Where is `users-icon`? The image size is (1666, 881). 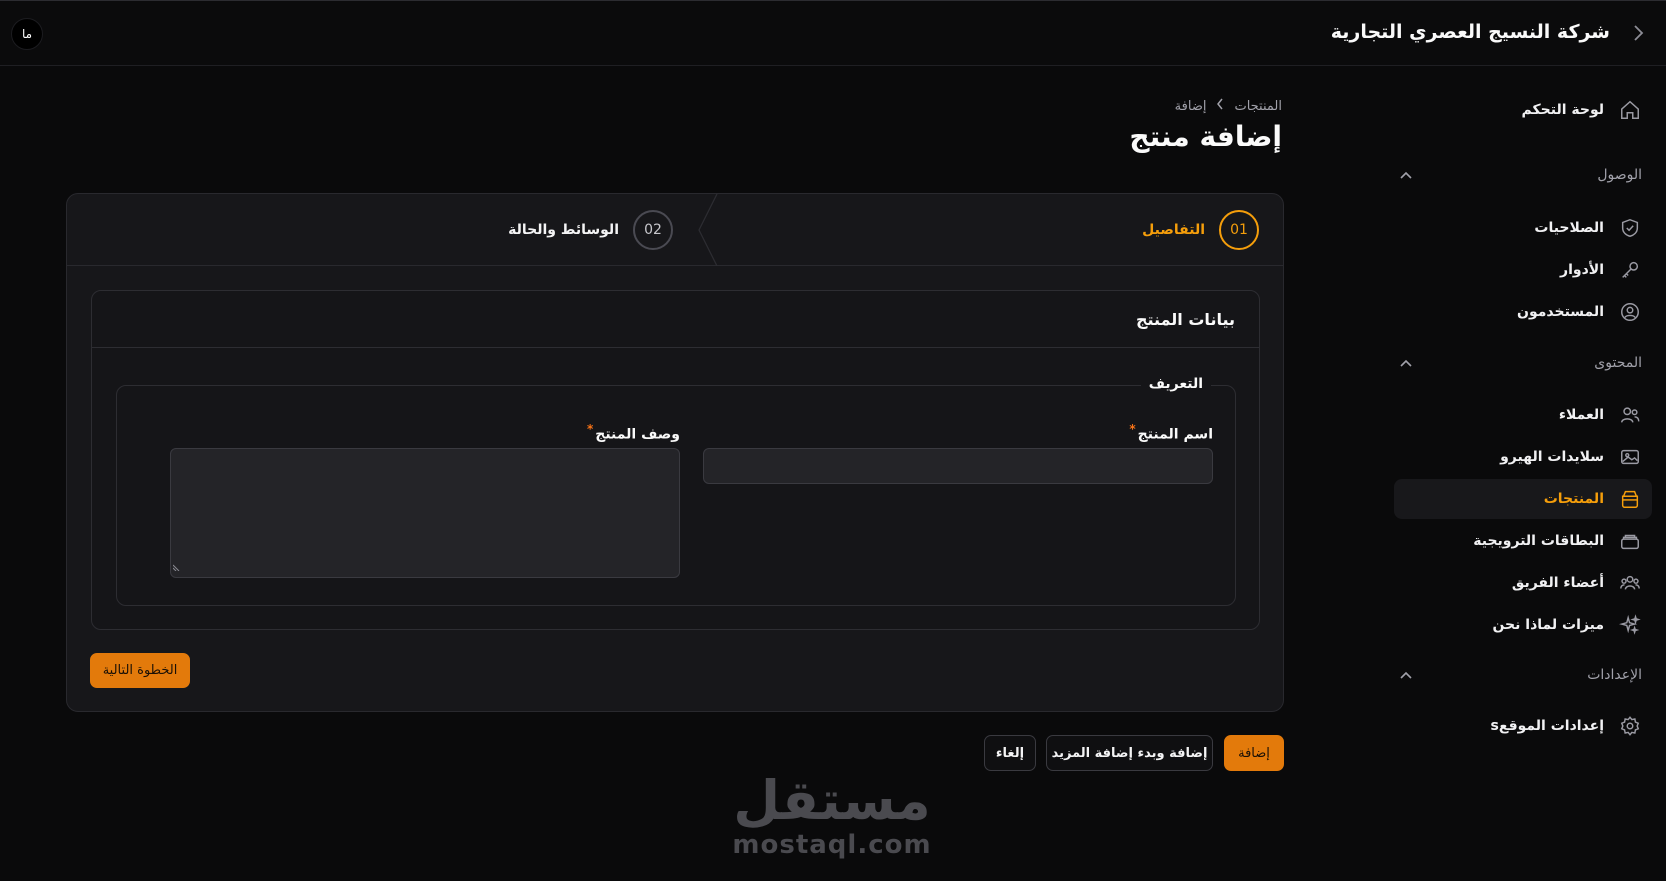 users-icon is located at coordinates (1630, 415).